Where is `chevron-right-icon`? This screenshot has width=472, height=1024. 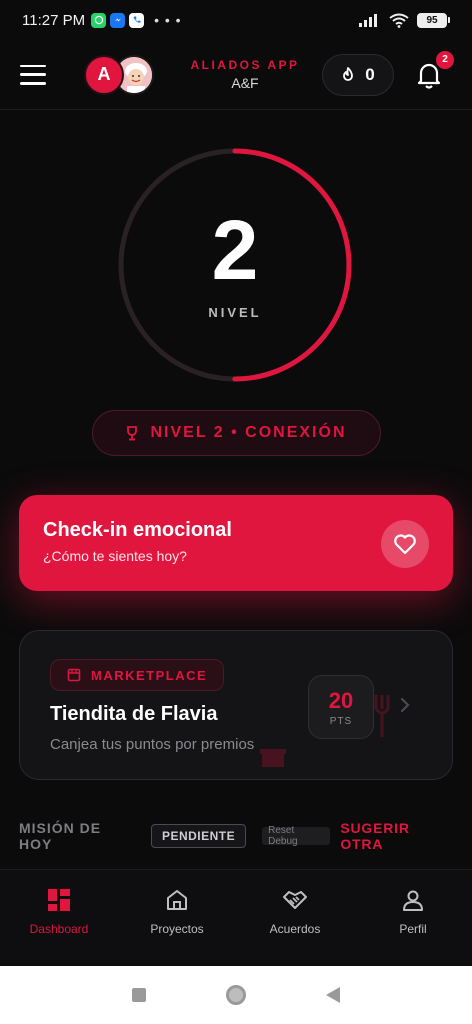
chevron-right-icon is located at coordinates (405, 705).